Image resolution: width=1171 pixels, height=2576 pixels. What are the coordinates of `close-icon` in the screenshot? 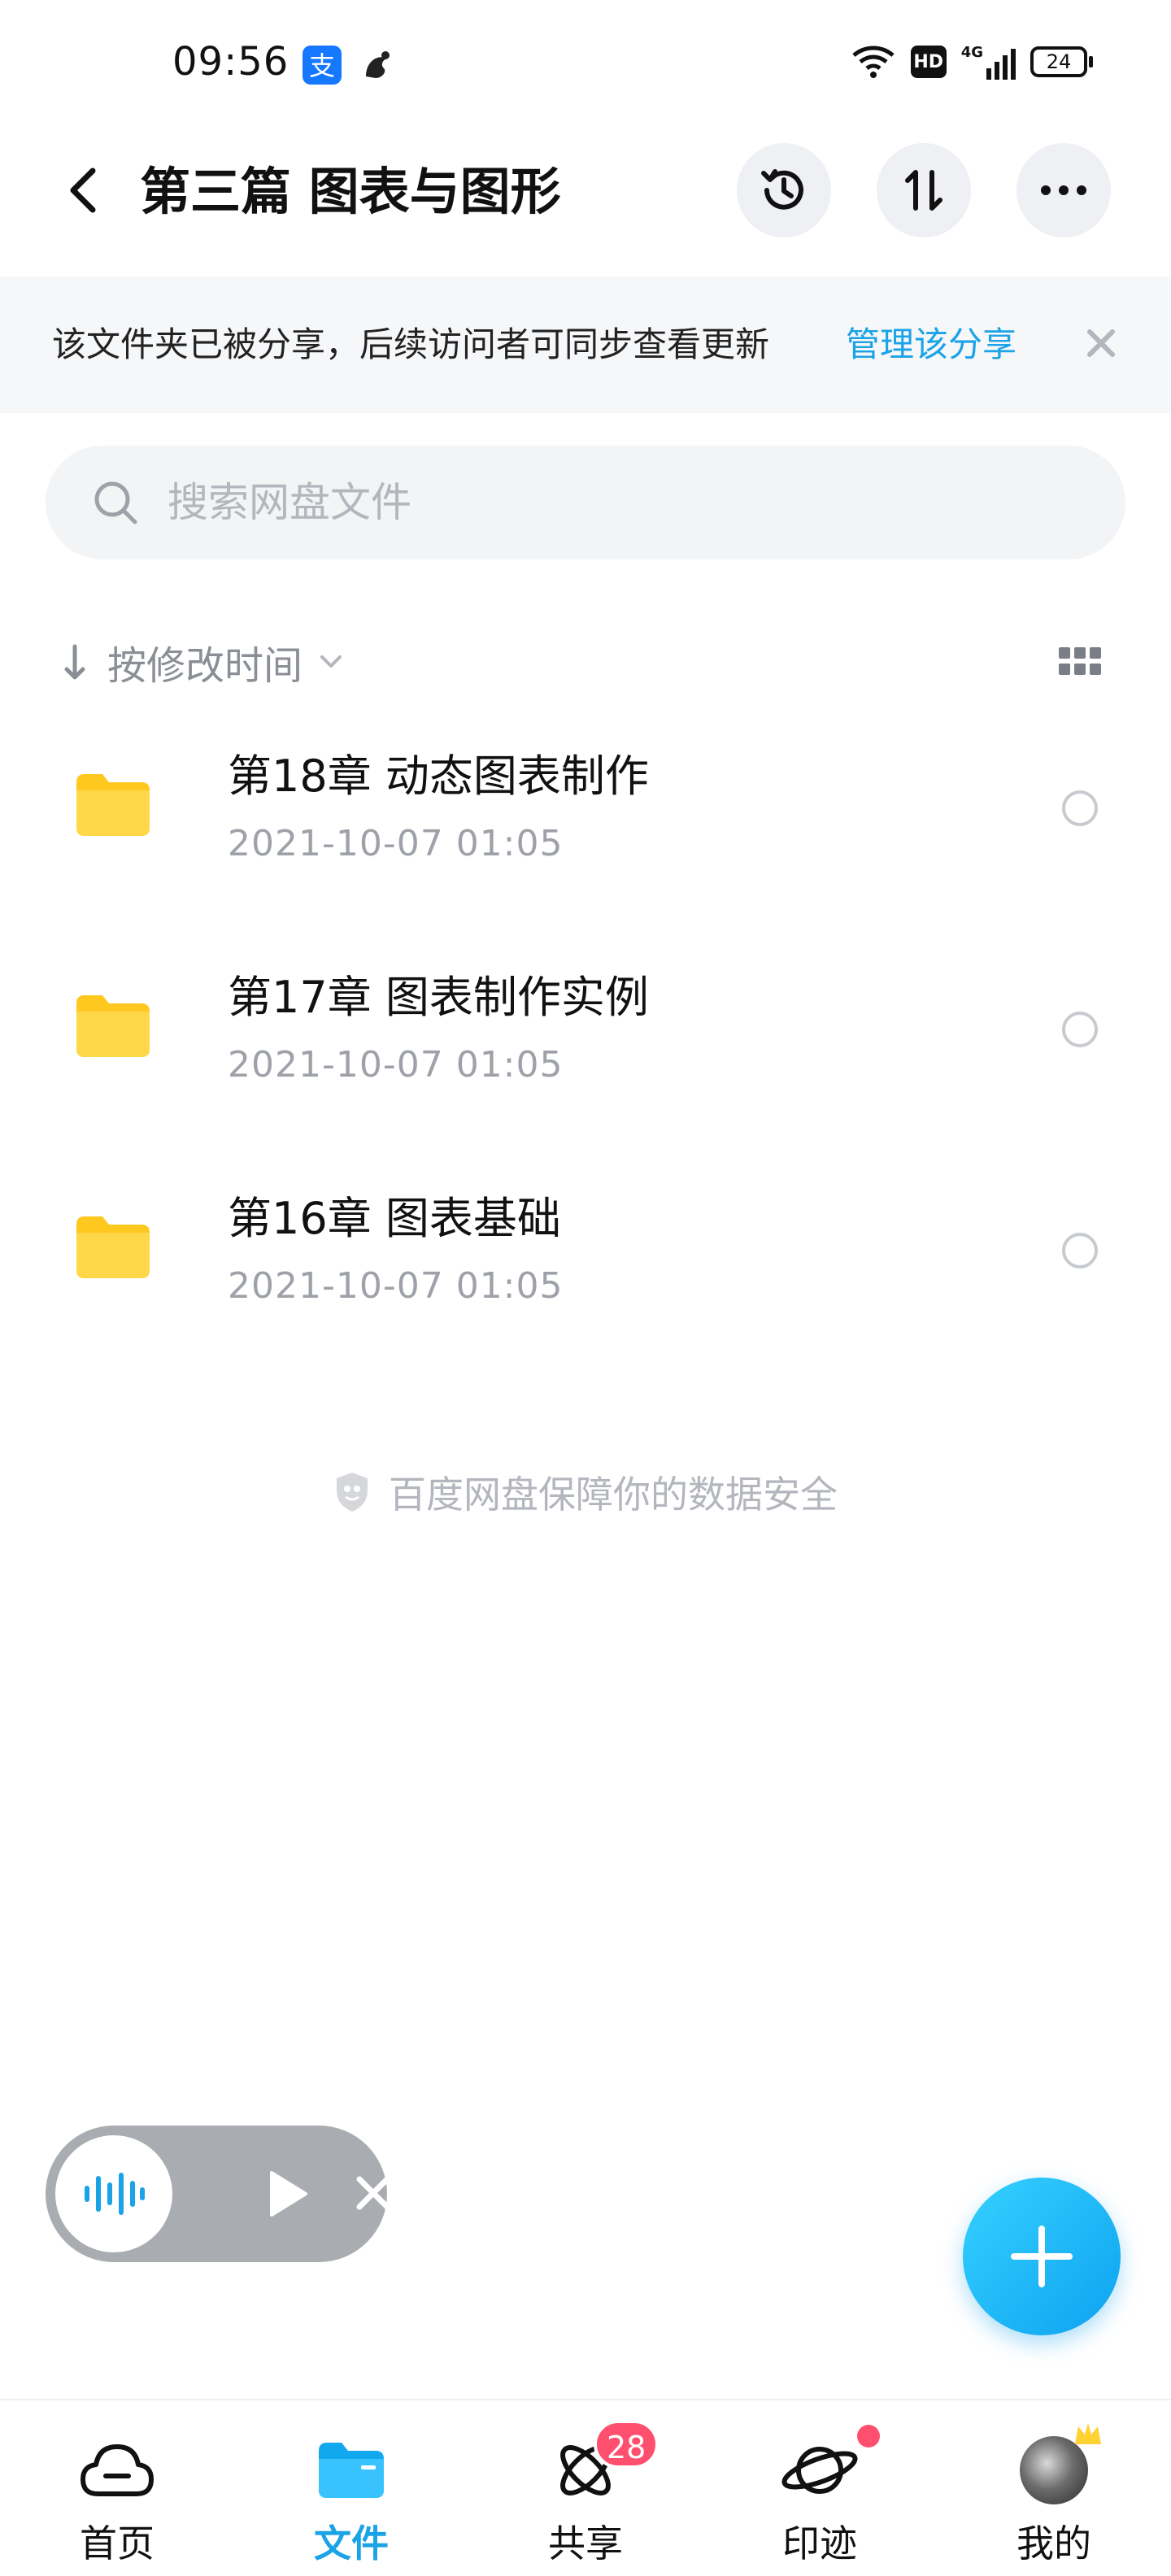 It's located at (1101, 343).